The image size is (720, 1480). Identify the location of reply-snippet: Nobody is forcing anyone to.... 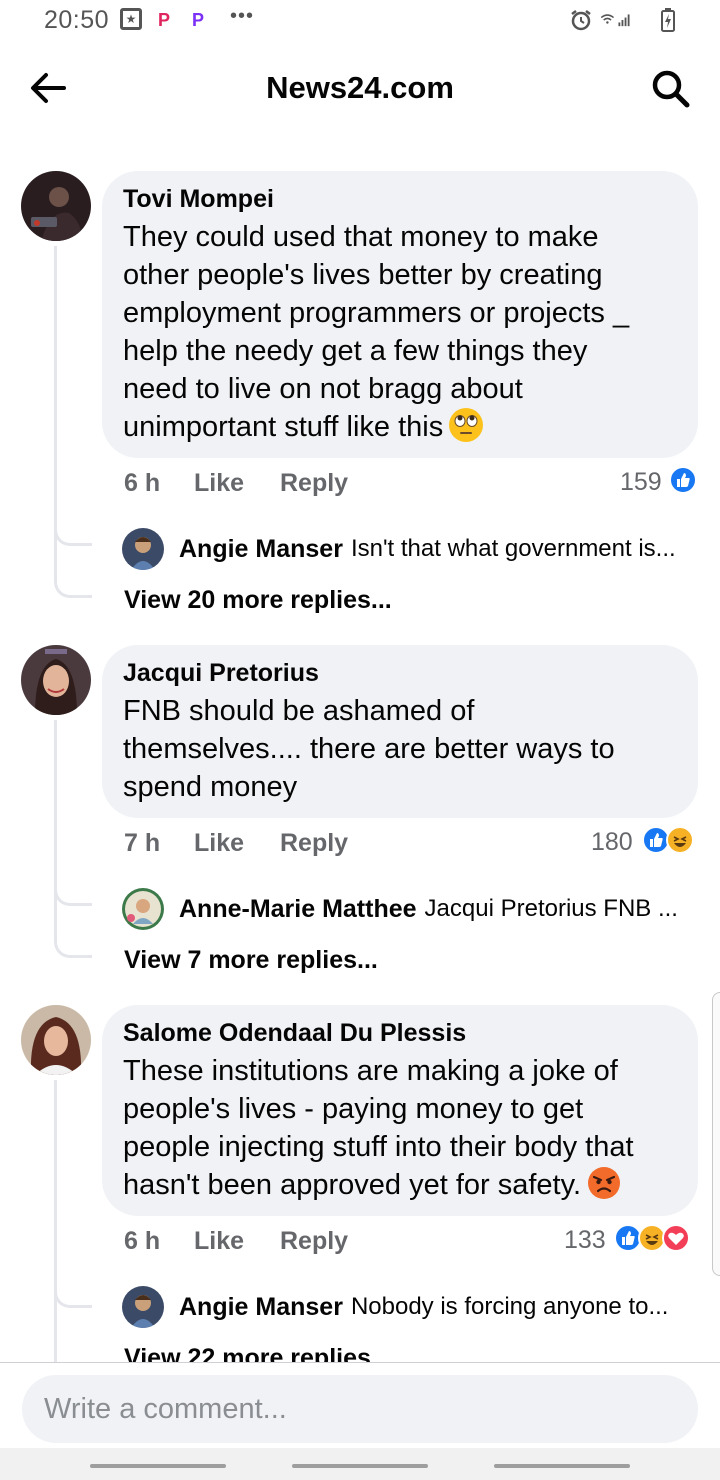
(509, 1306).